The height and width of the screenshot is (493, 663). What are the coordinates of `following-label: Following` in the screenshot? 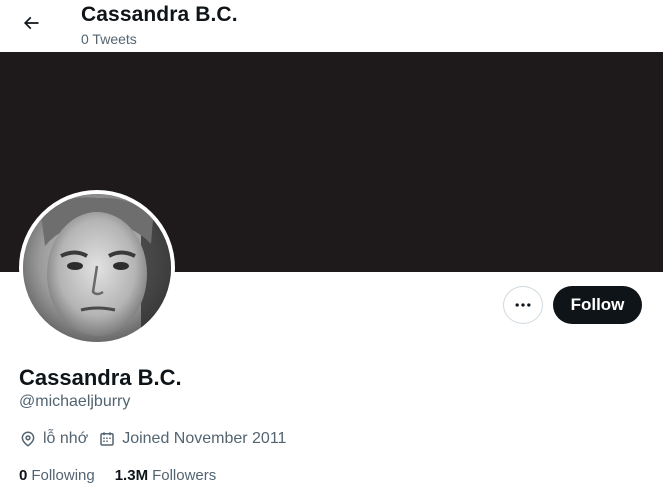 It's located at (63, 475).